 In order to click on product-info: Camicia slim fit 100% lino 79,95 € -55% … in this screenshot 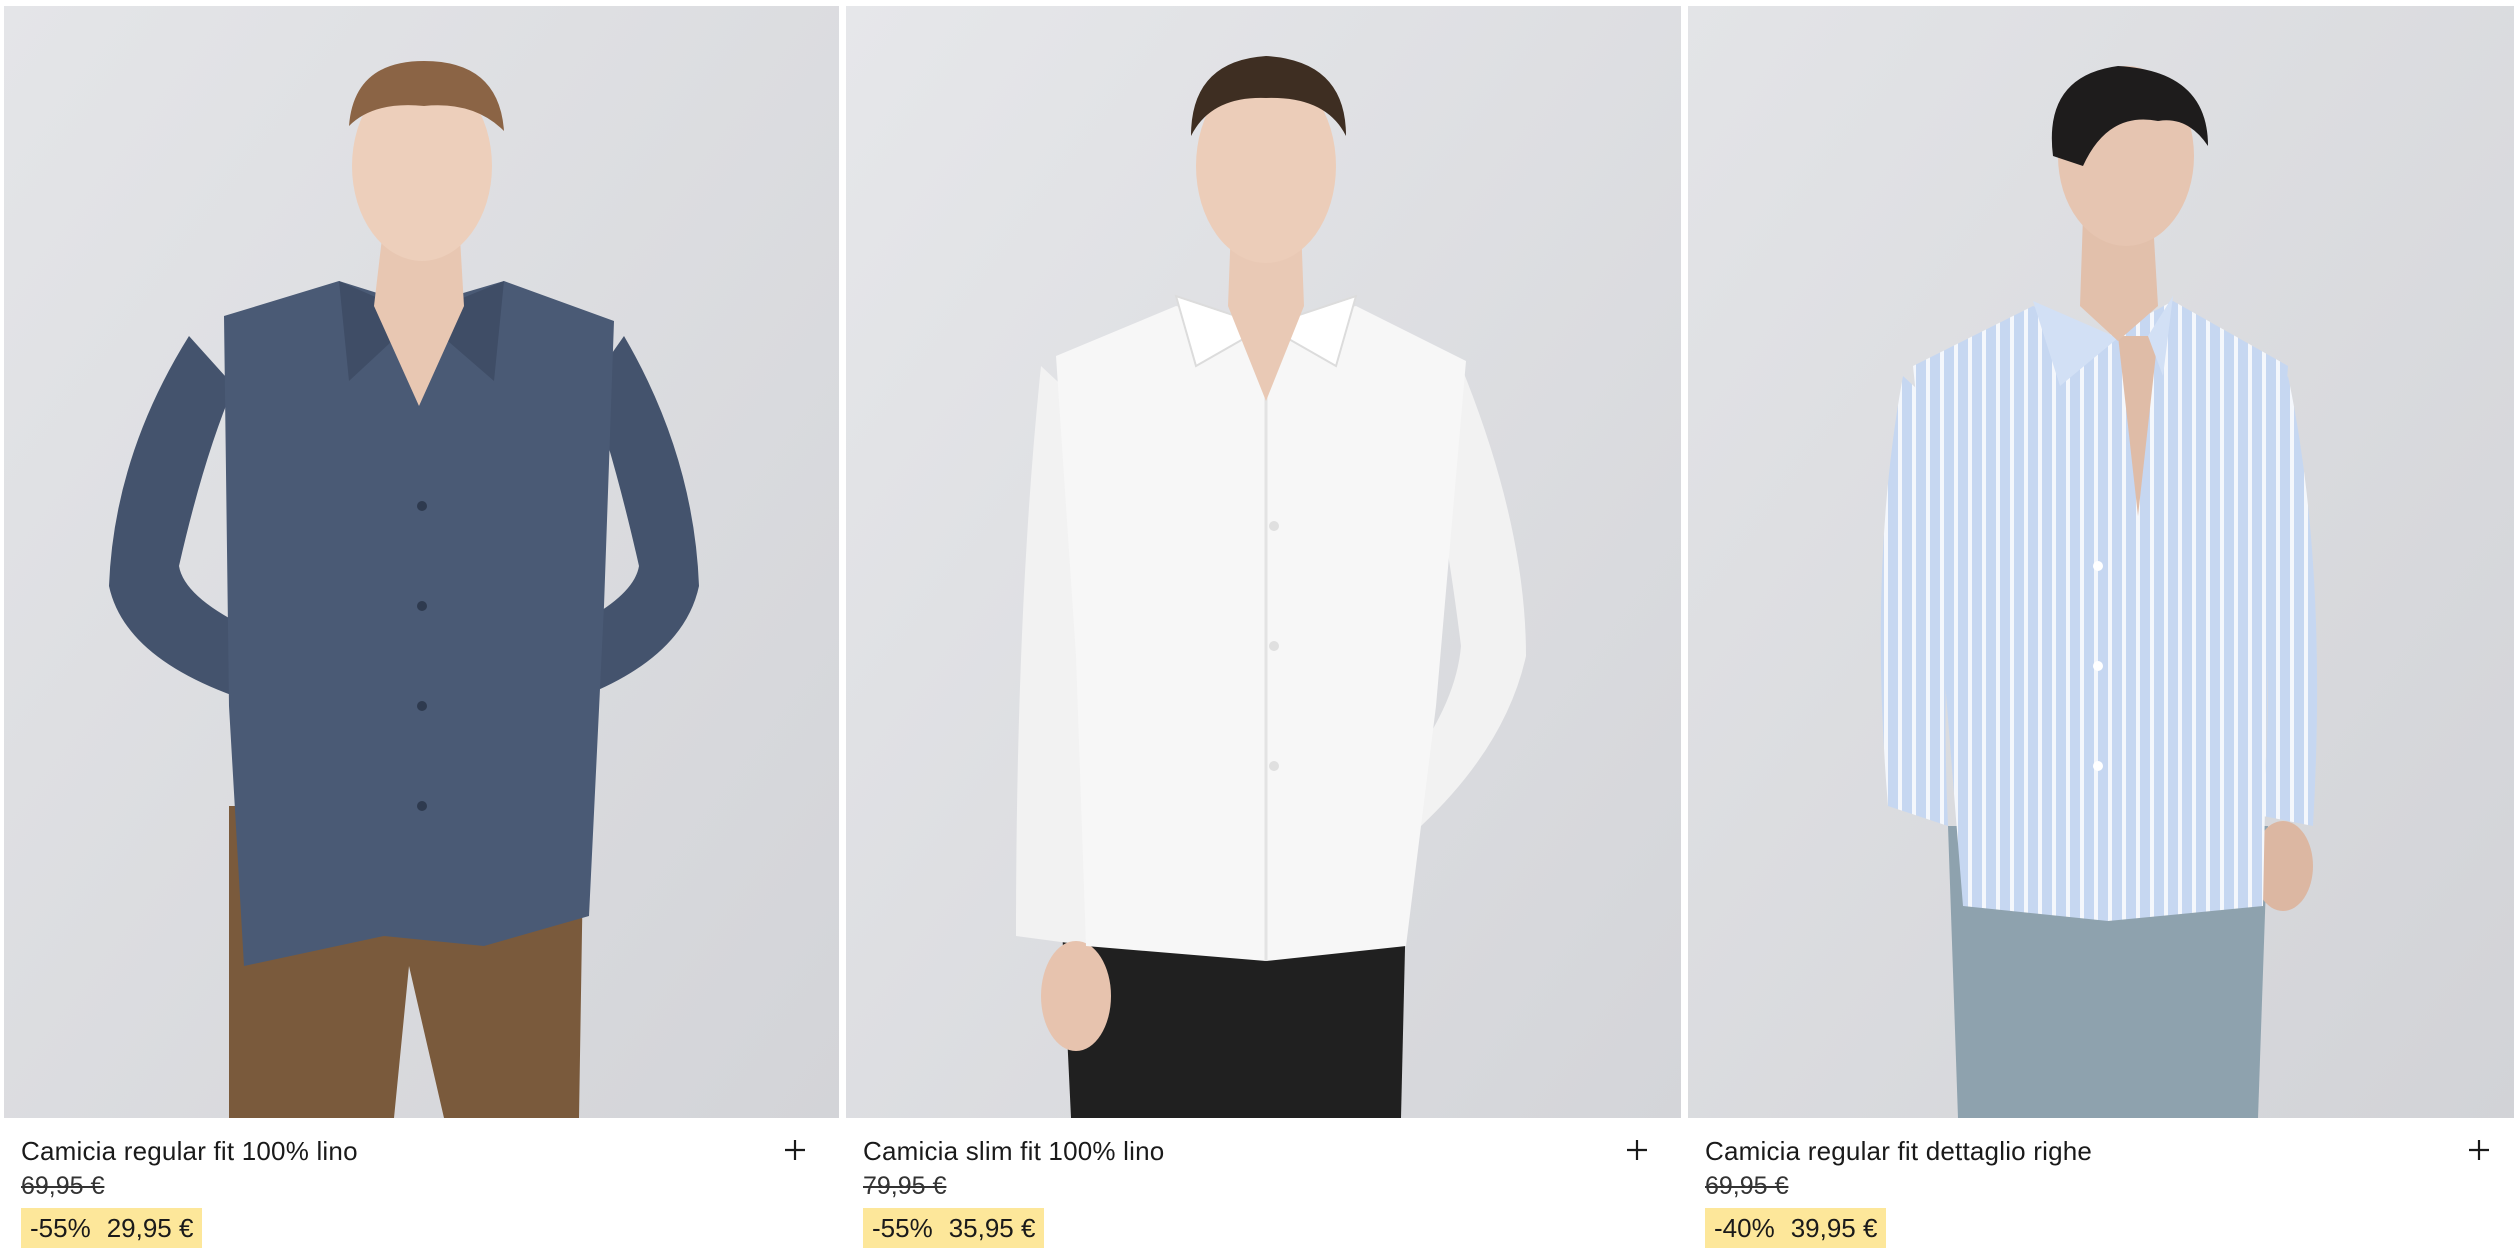, I will do `click(1263, 1187)`.